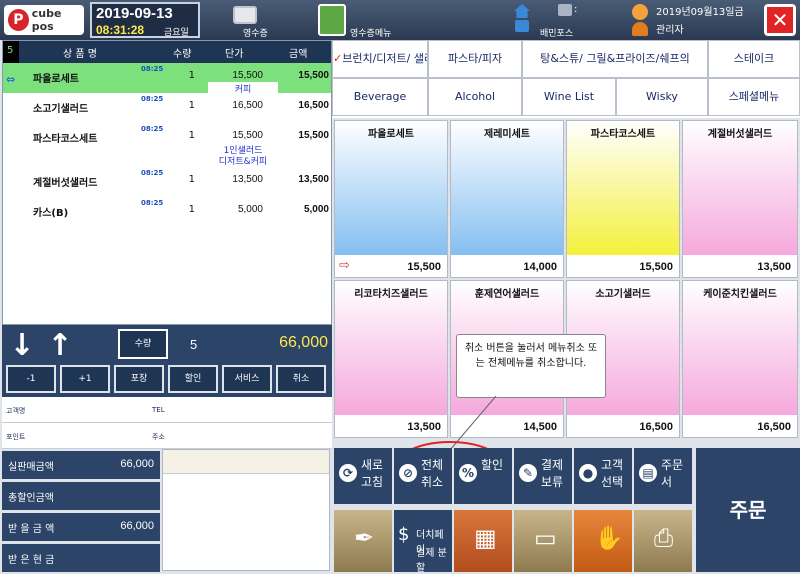  What do you see at coordinates (167, 436) in the screenshot?
I see `customer-line: 포인트 주소` at bounding box center [167, 436].